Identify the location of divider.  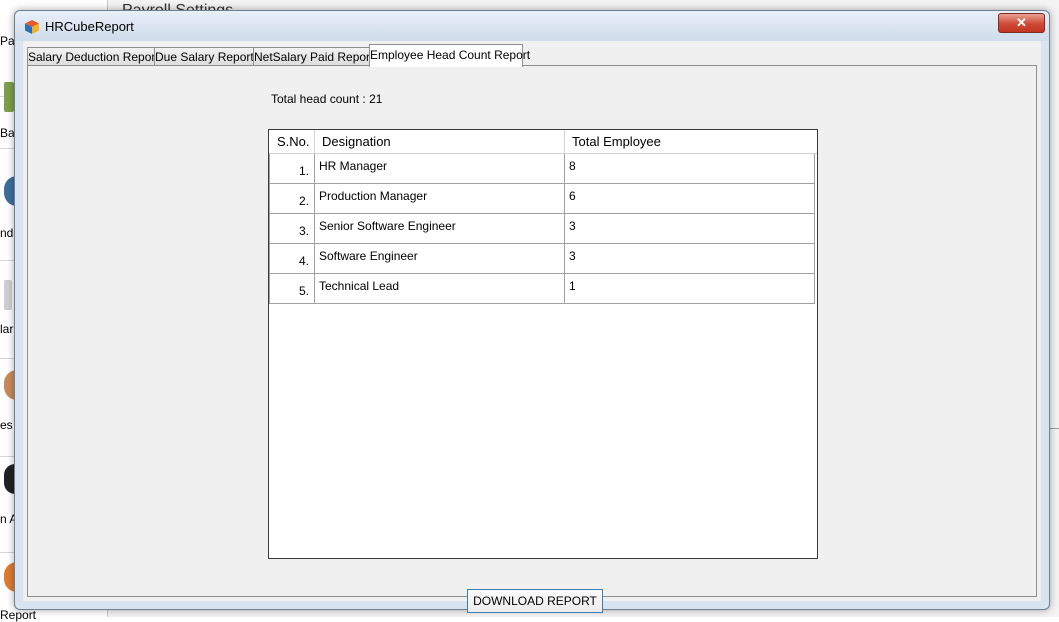
(1054, 428).